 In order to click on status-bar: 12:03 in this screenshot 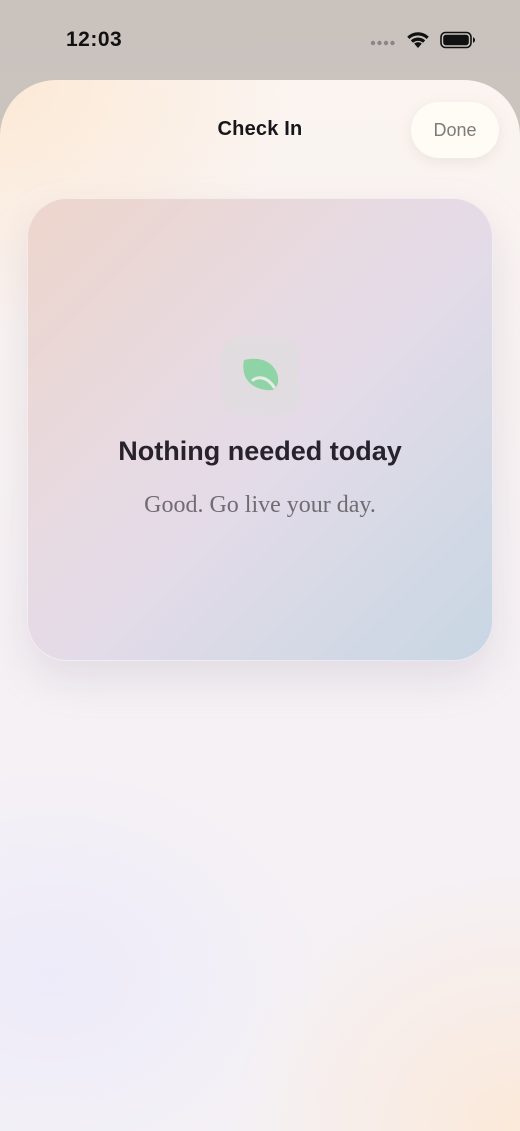, I will do `click(260, 40)`.